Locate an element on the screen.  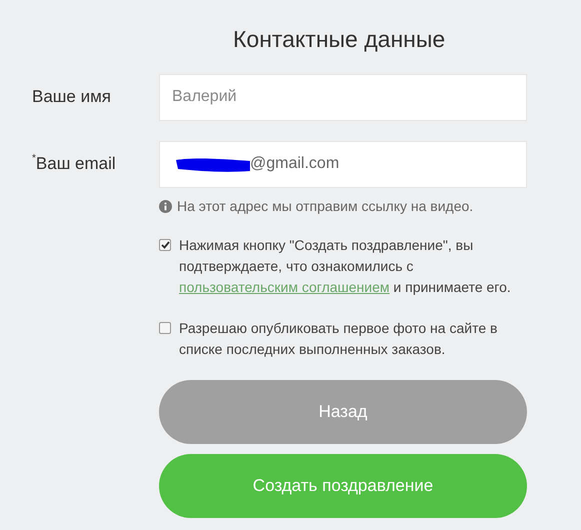
info-icon is located at coordinates (165, 206).